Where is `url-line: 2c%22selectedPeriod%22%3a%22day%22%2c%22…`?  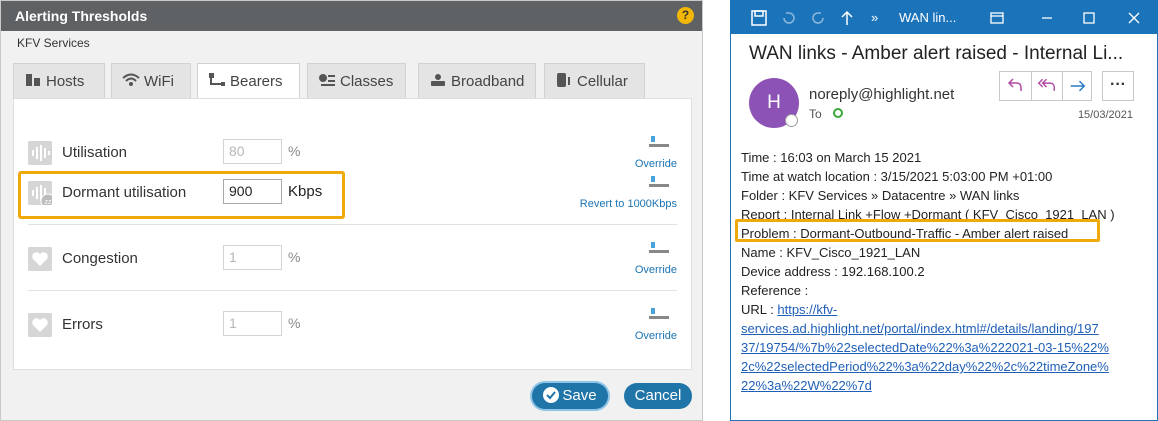
url-line: 2c%22selectedPeriod%22%3a%22day%22%2c%22… is located at coordinates (946, 366).